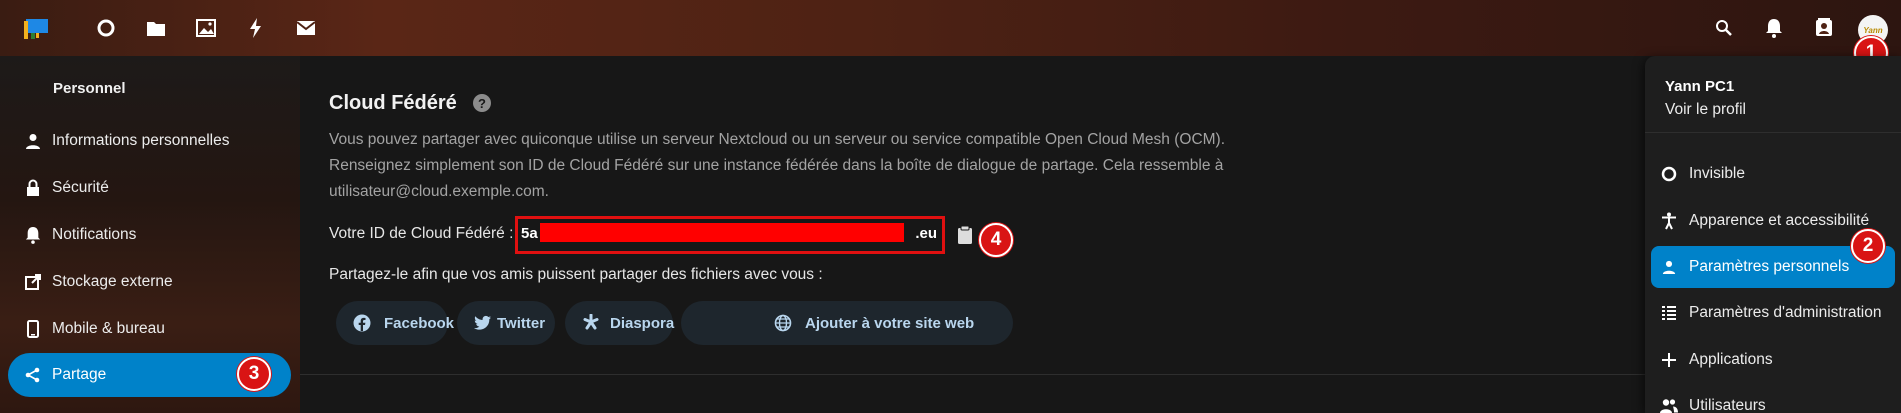  I want to click on menu-item-status-invisible: Invisible, so click(1773, 174).